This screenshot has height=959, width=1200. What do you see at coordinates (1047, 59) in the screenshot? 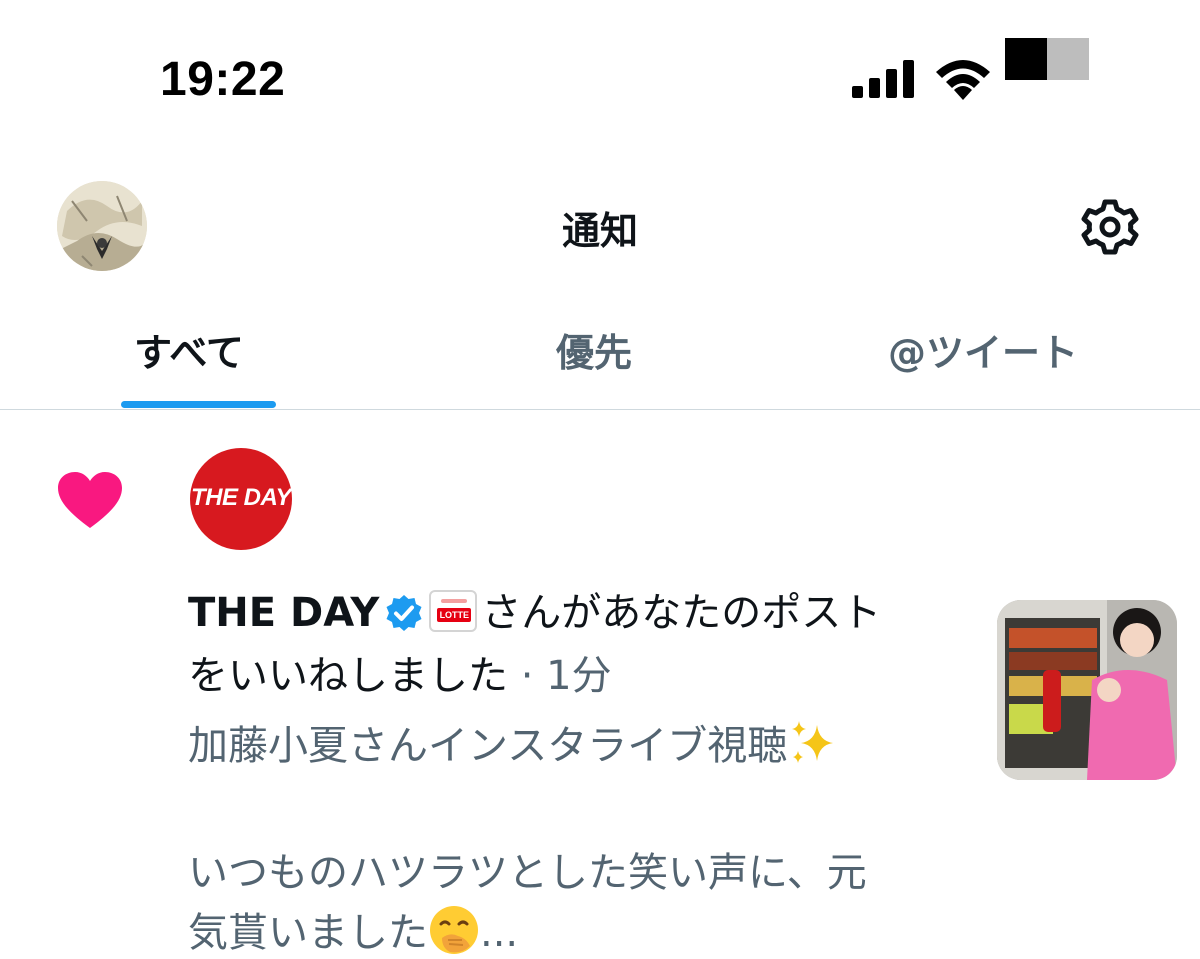
I see `battery-icon` at bounding box center [1047, 59].